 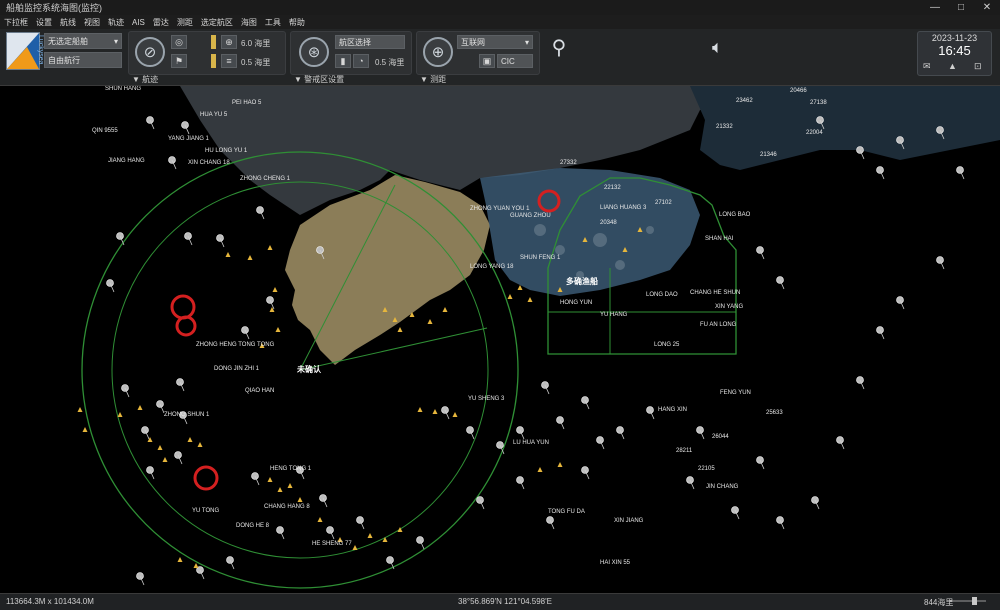 What do you see at coordinates (314, 52) in the screenshot?
I see `radar-icon: ⊛` at bounding box center [314, 52].